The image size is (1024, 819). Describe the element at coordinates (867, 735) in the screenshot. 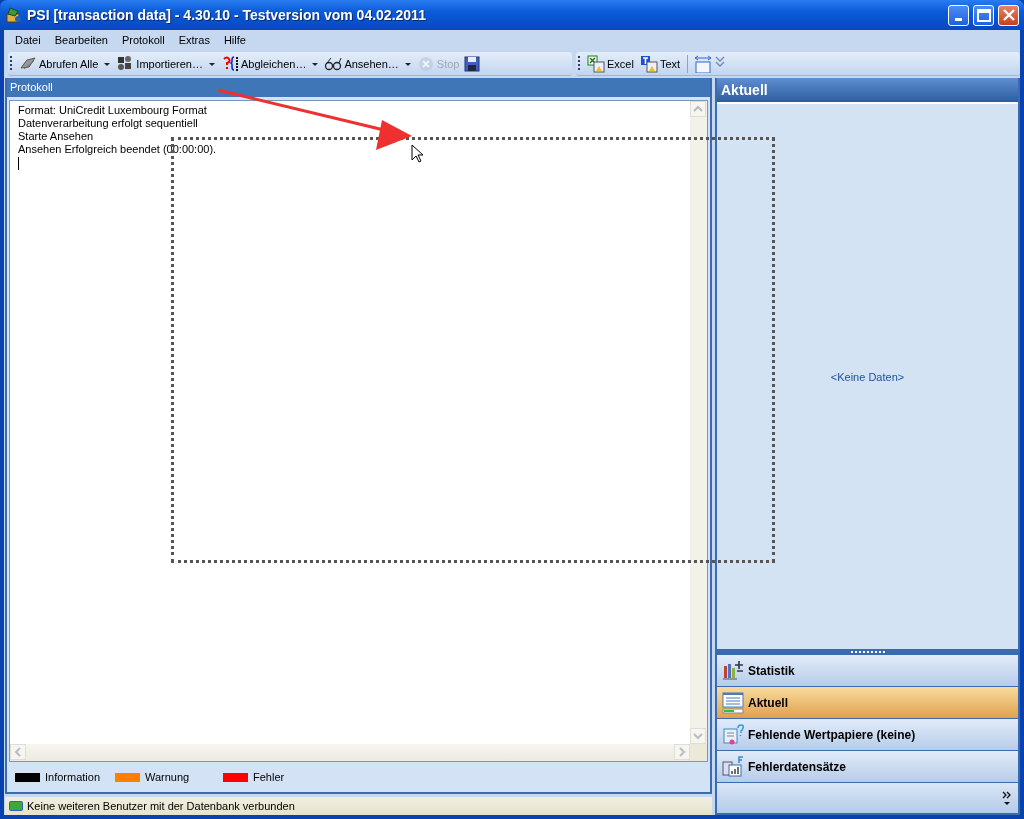

I see `navigation-button: Fehlende Wertpapiere (keine)` at that location.